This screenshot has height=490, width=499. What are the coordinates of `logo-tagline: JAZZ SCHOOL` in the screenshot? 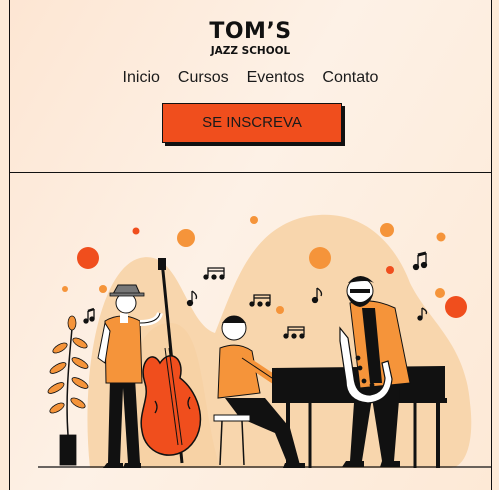 It's located at (250, 51).